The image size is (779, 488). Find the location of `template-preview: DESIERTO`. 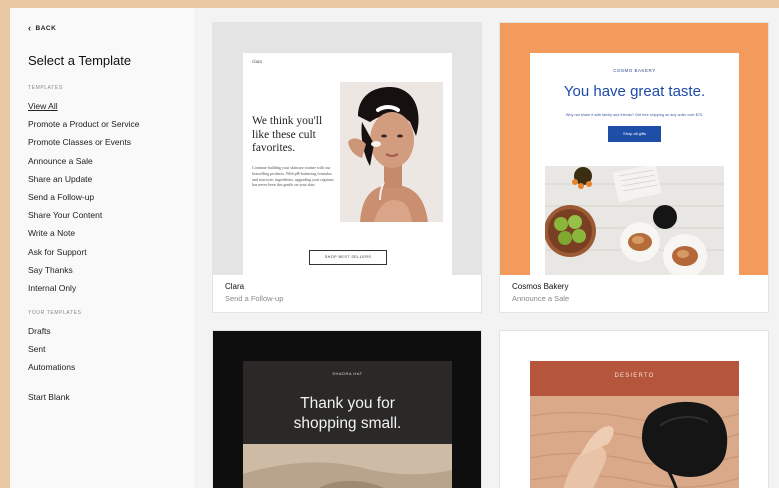

template-preview: DESIERTO is located at coordinates (634, 409).